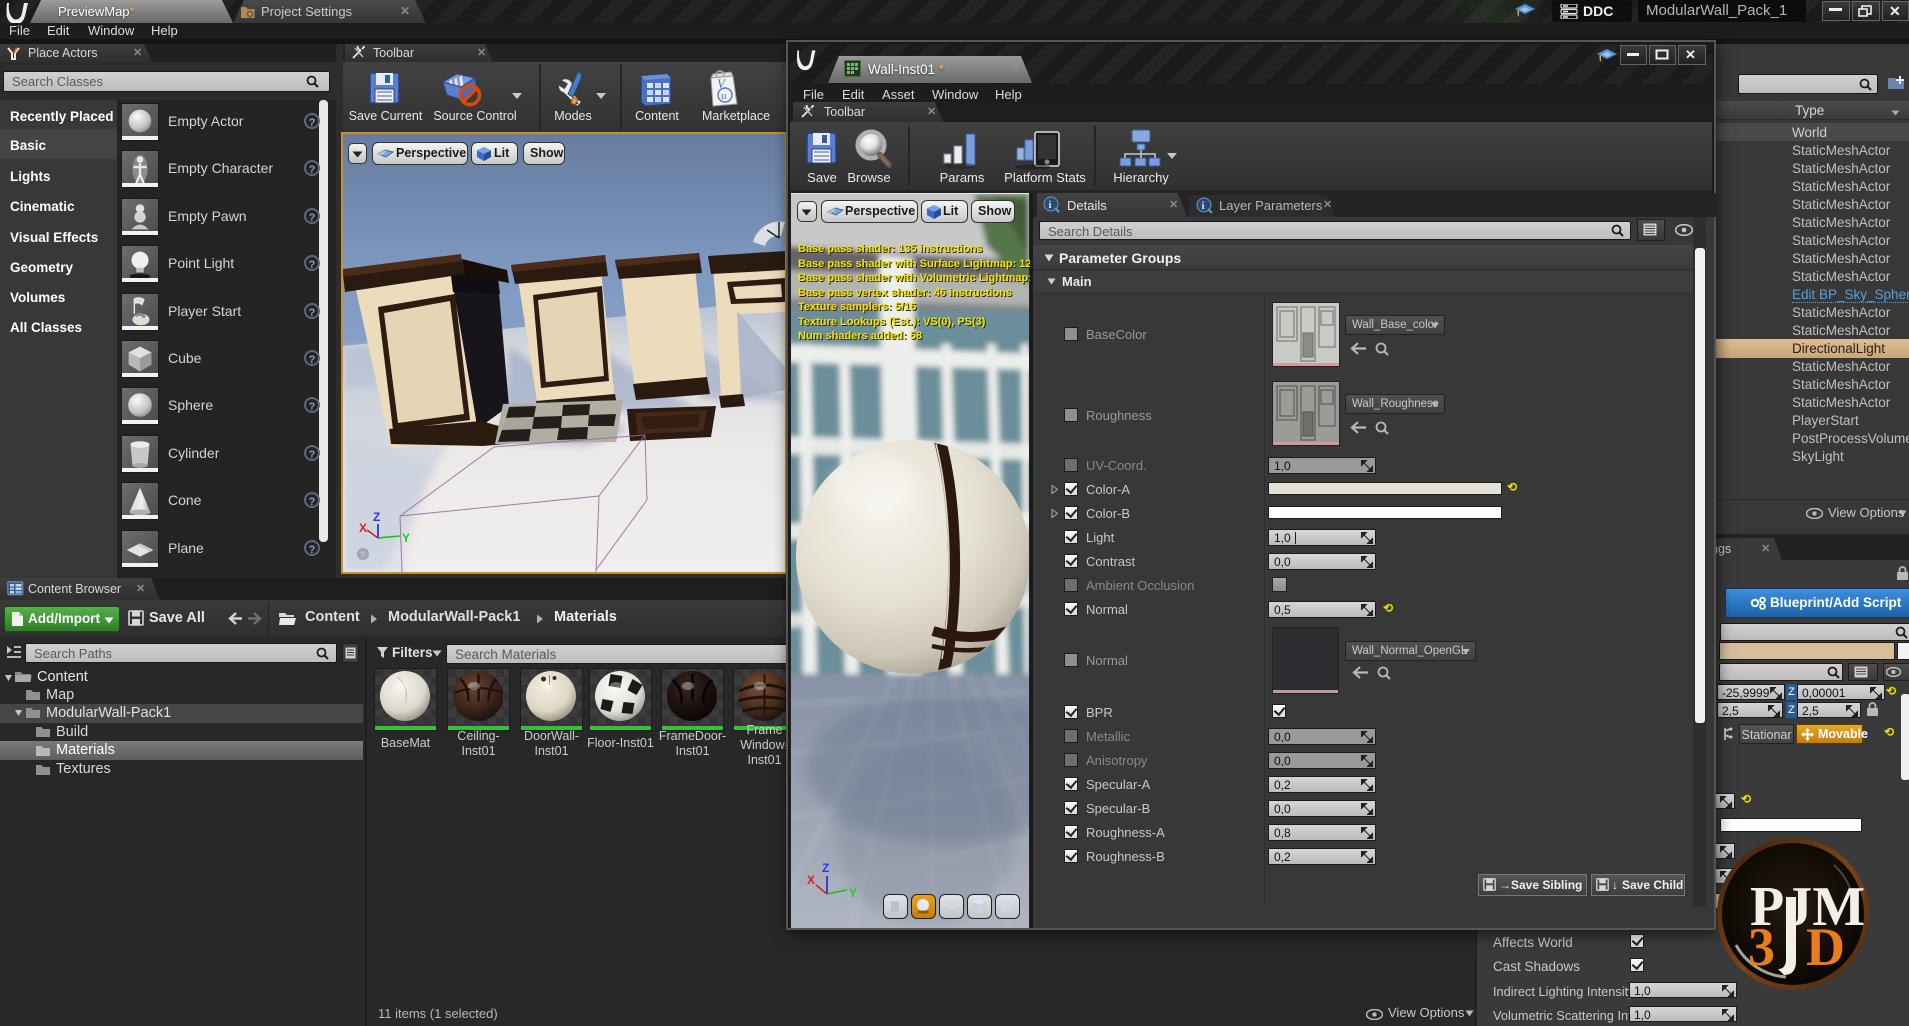  I want to click on svg-text: u, so click(724, 96).